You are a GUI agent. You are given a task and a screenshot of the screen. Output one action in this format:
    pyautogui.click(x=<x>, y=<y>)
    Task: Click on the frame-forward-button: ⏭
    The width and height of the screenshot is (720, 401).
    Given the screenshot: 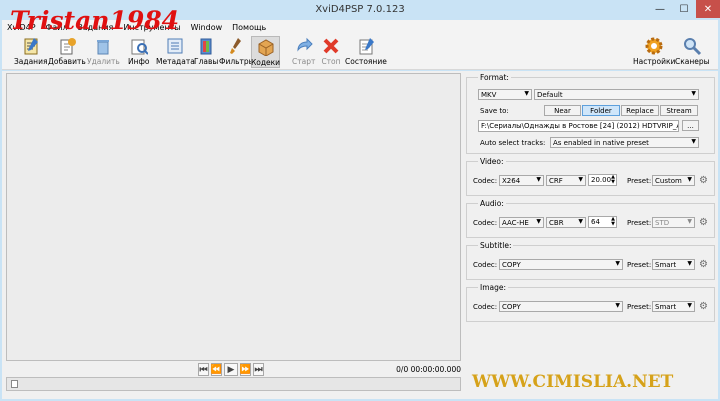 What is the action you would take?
    pyautogui.click(x=258, y=369)
    